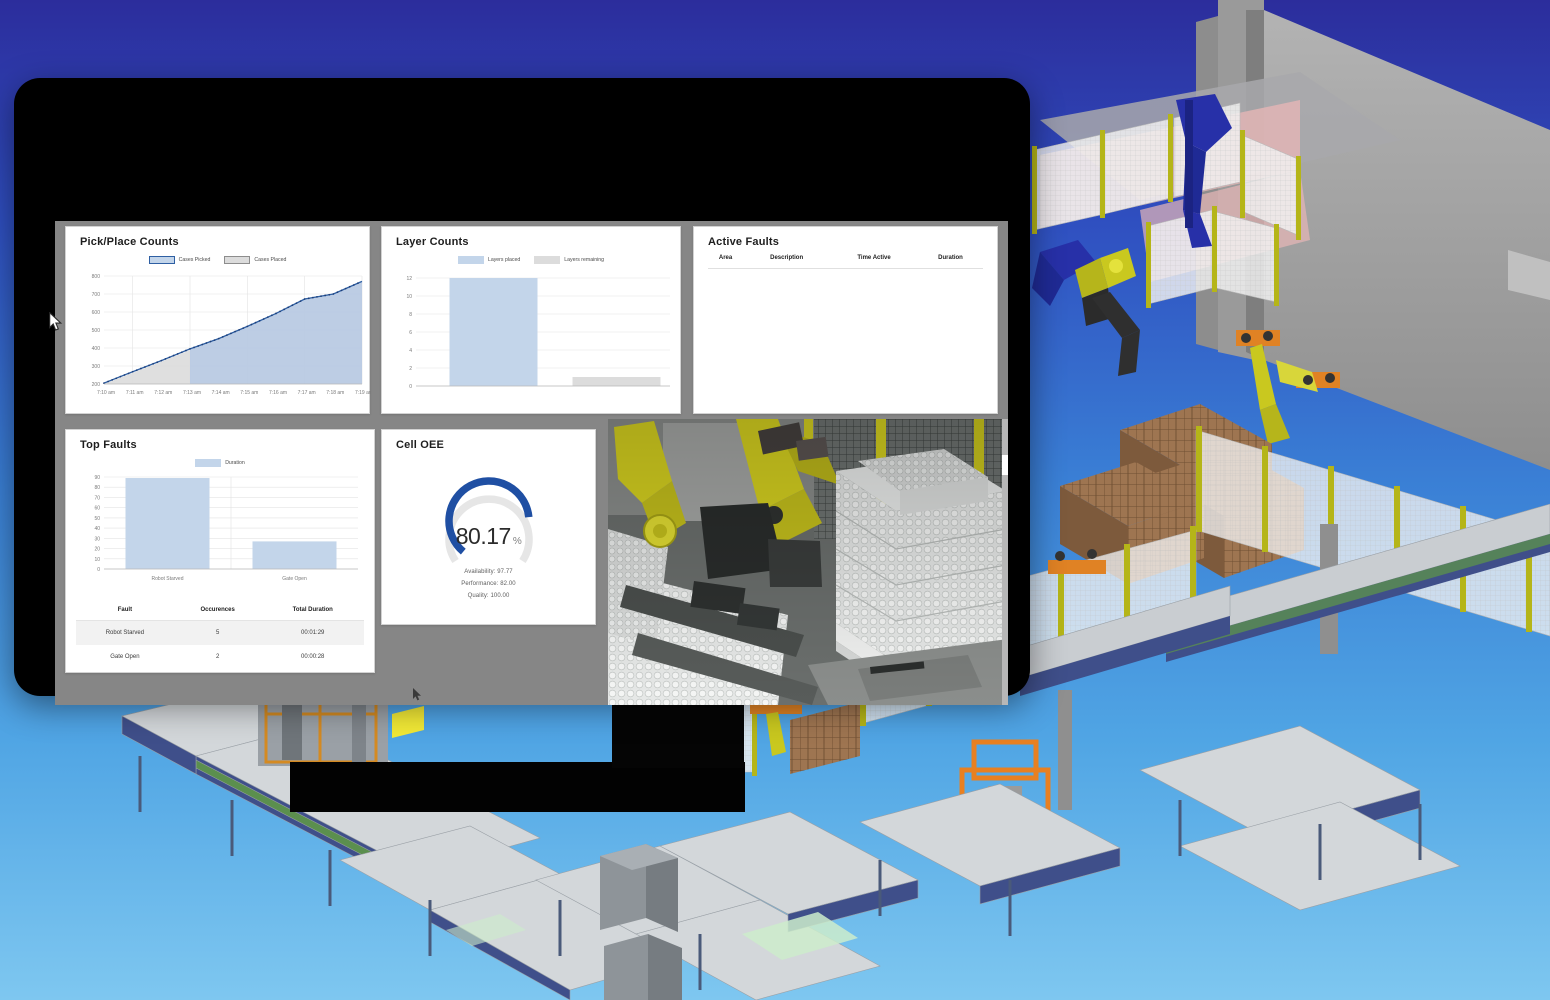 The image size is (1550, 1000). I want to click on svg-text: 7:12 am, so click(163, 393).